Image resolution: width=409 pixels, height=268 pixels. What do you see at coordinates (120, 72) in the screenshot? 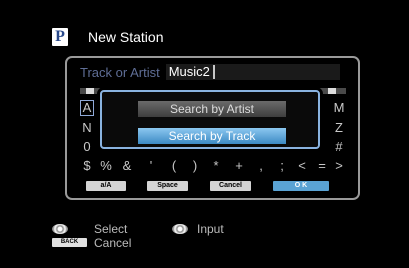
I see `input-label: Track or Artist` at bounding box center [120, 72].